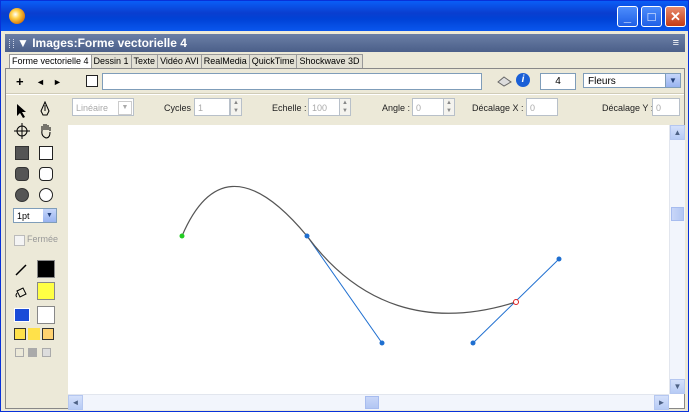 Image resolution: width=689 pixels, height=412 pixels. What do you see at coordinates (372, 402) in the screenshot?
I see `horizontal-scroll-thumb` at bounding box center [372, 402].